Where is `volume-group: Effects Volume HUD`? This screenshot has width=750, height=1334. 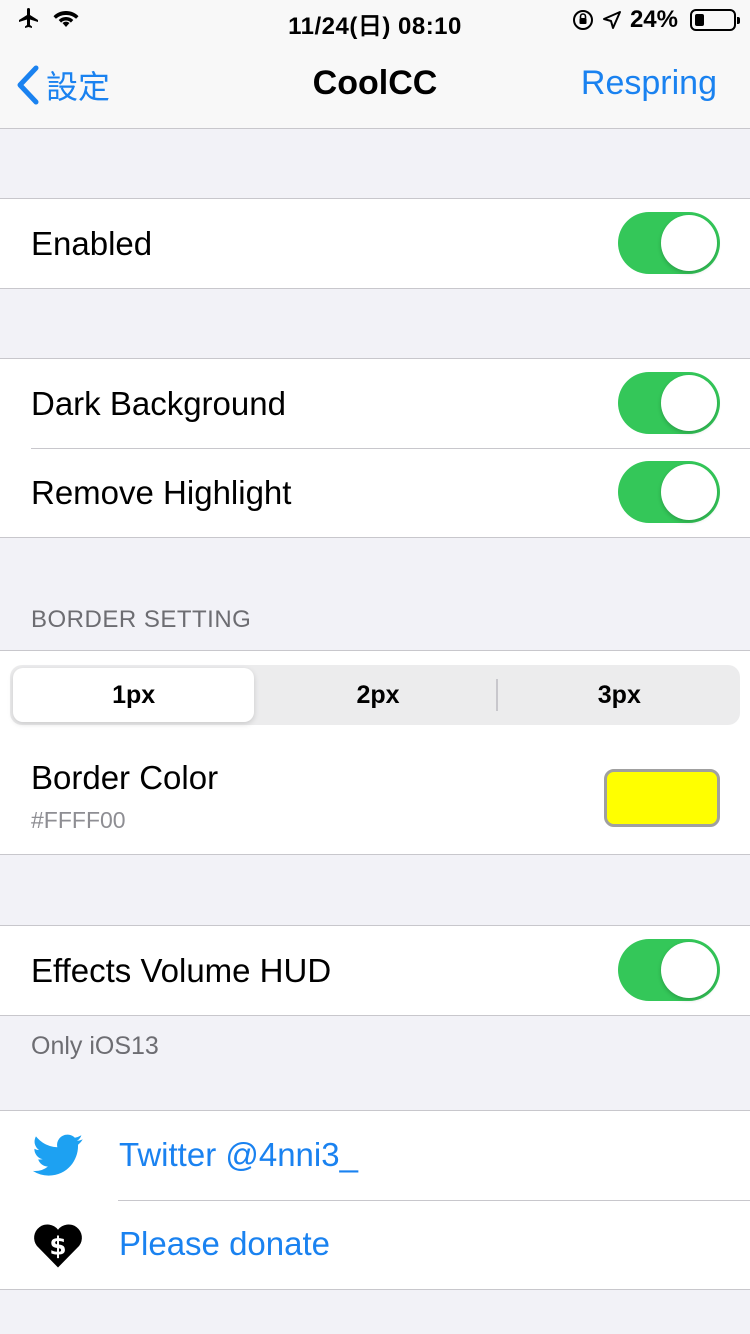 volume-group: Effects Volume HUD is located at coordinates (375, 970).